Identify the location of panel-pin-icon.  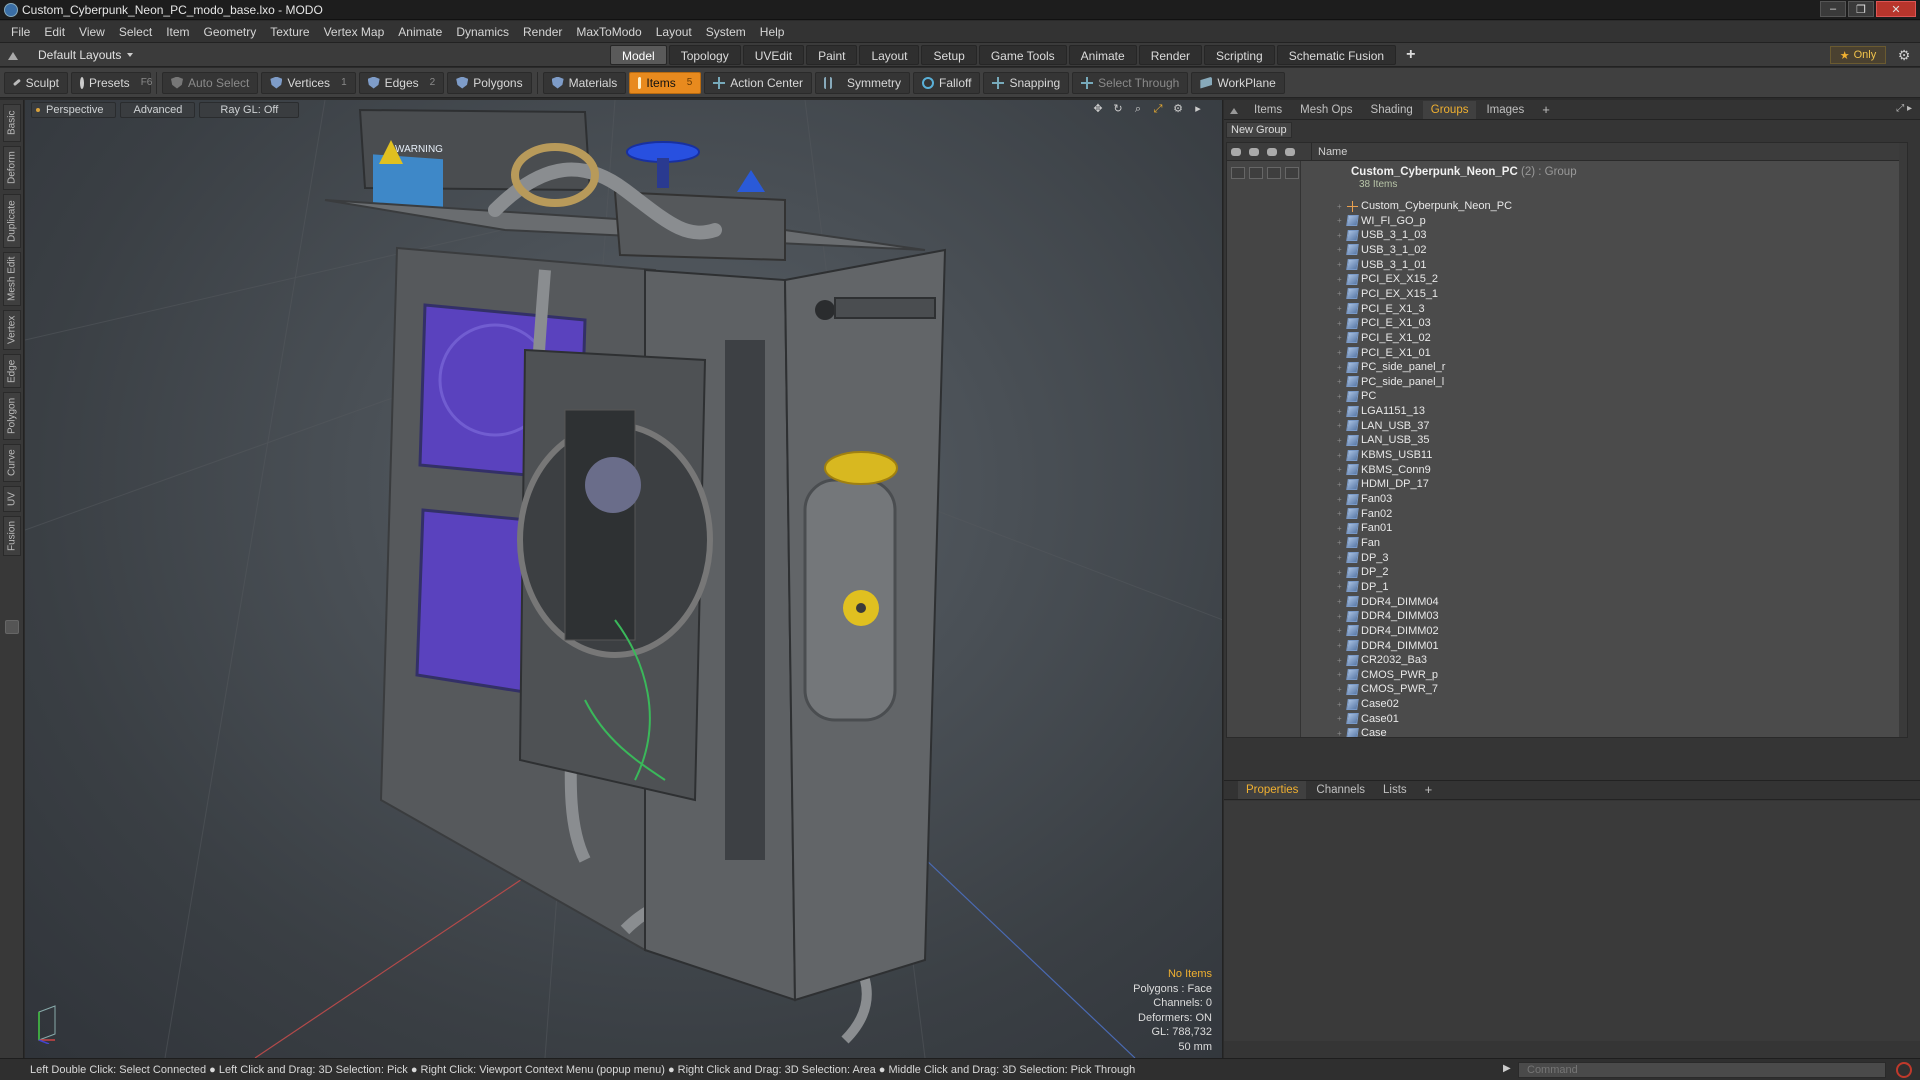
(1234, 110).